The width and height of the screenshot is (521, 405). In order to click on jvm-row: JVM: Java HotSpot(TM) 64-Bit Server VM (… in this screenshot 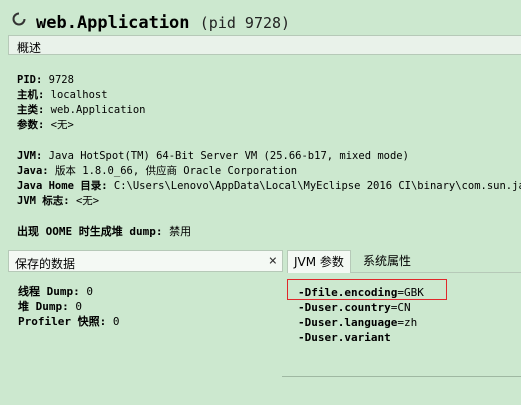, I will do `click(269, 156)`.